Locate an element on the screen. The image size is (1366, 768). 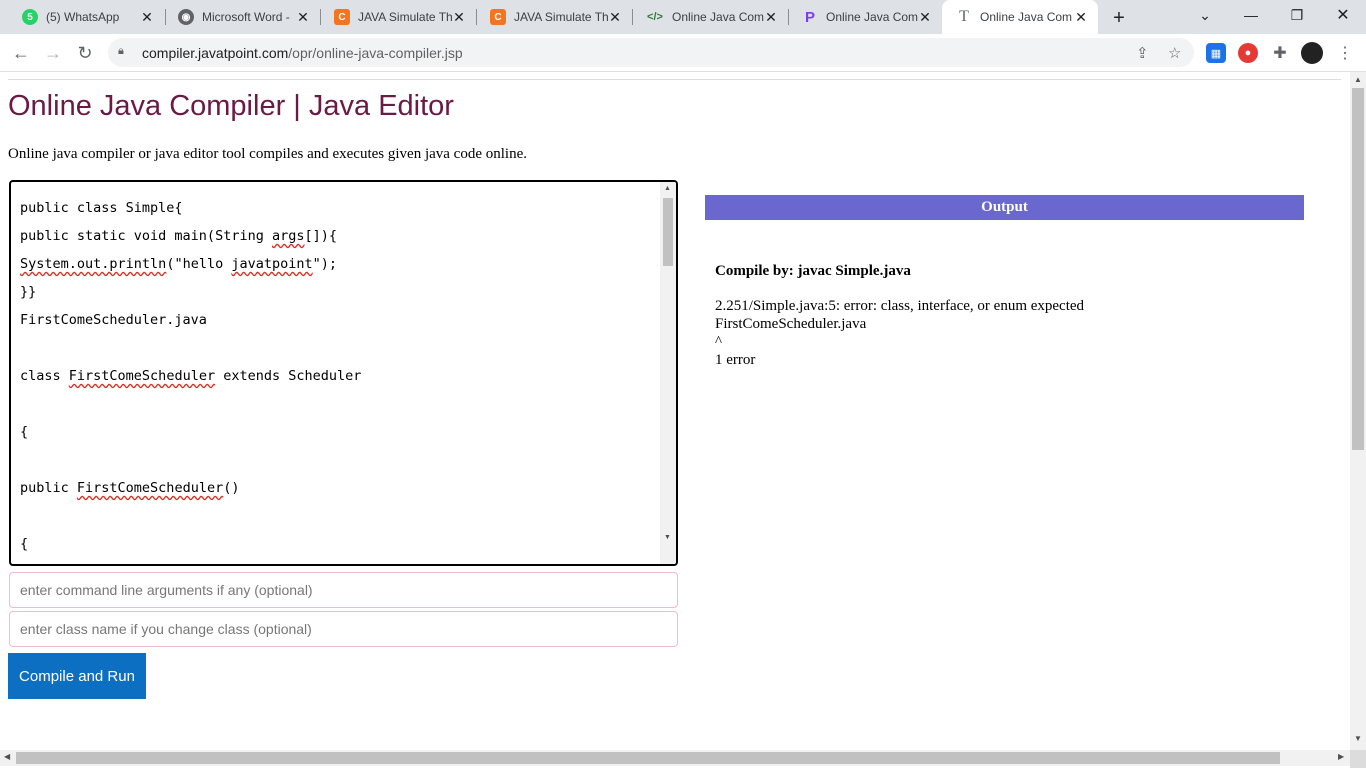
tab-title: (5) WhatsApp is located at coordinates (83, 17).